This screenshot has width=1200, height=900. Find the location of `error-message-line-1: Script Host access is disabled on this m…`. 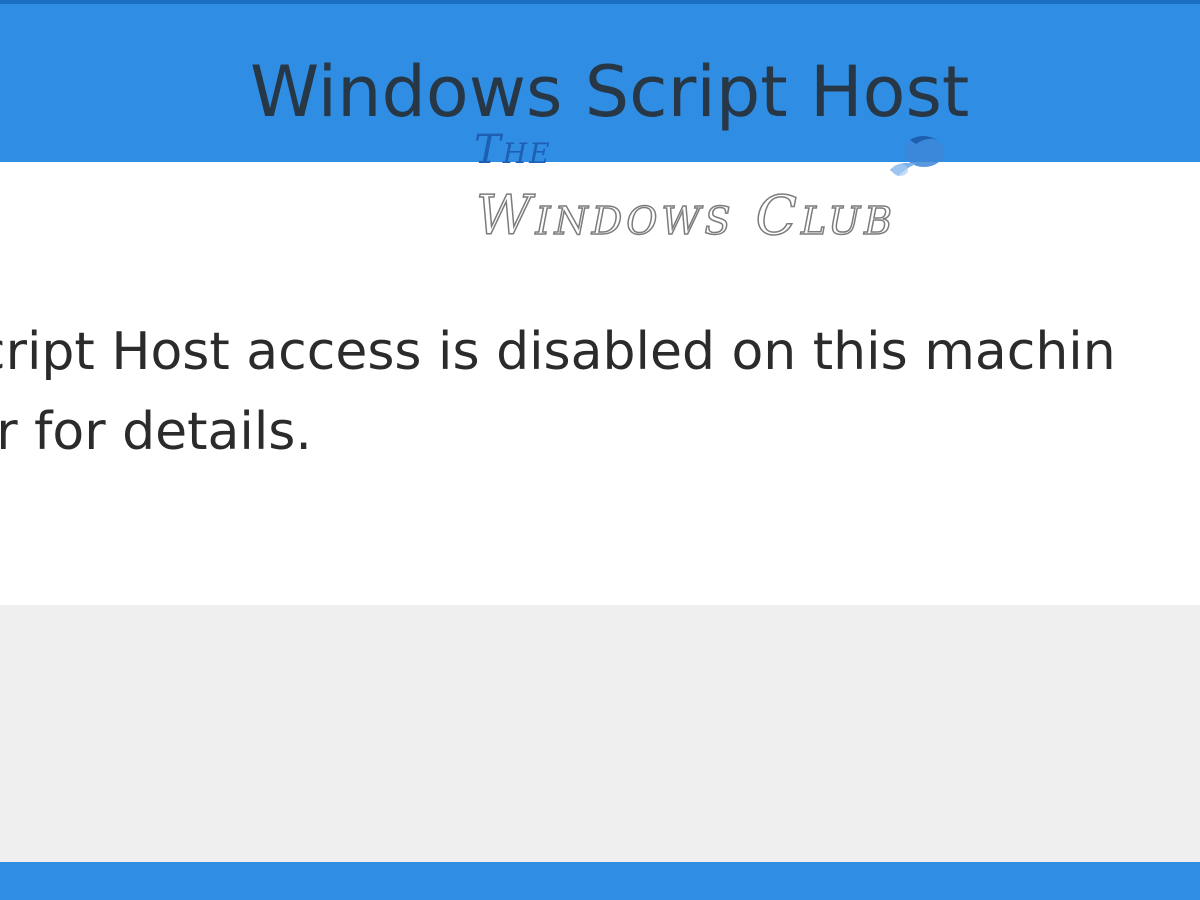

error-message-line-1: Script Host access is disabled on this m… is located at coordinates (558, 352).